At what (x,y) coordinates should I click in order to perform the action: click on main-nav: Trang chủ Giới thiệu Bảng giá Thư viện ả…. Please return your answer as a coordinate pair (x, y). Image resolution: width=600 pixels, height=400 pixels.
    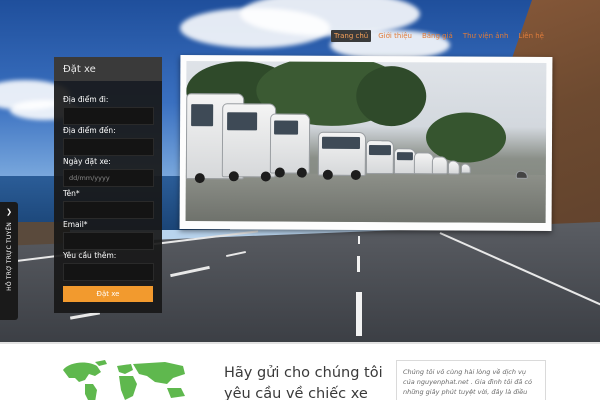
    Looking at the image, I should click on (439, 36).